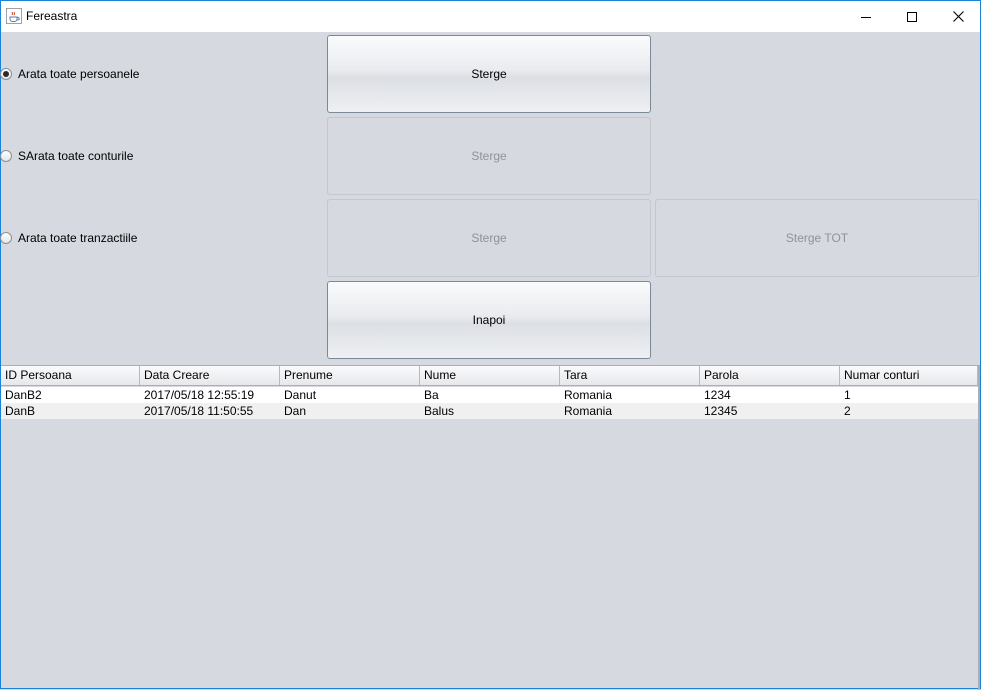 The image size is (981, 690). Describe the element at coordinates (199, 395) in the screenshot. I see `table-cell: 2017/05/18 12:55:19` at that location.